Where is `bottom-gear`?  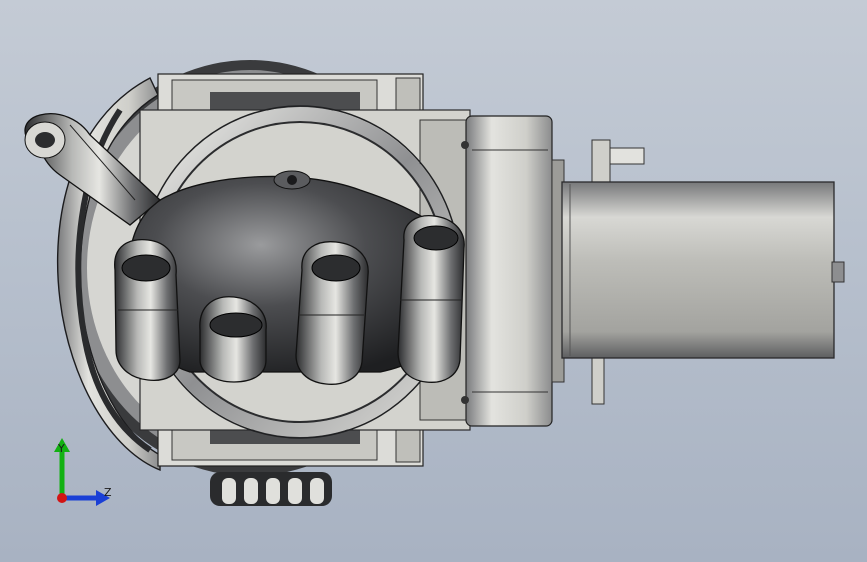 bottom-gear is located at coordinates (271, 489).